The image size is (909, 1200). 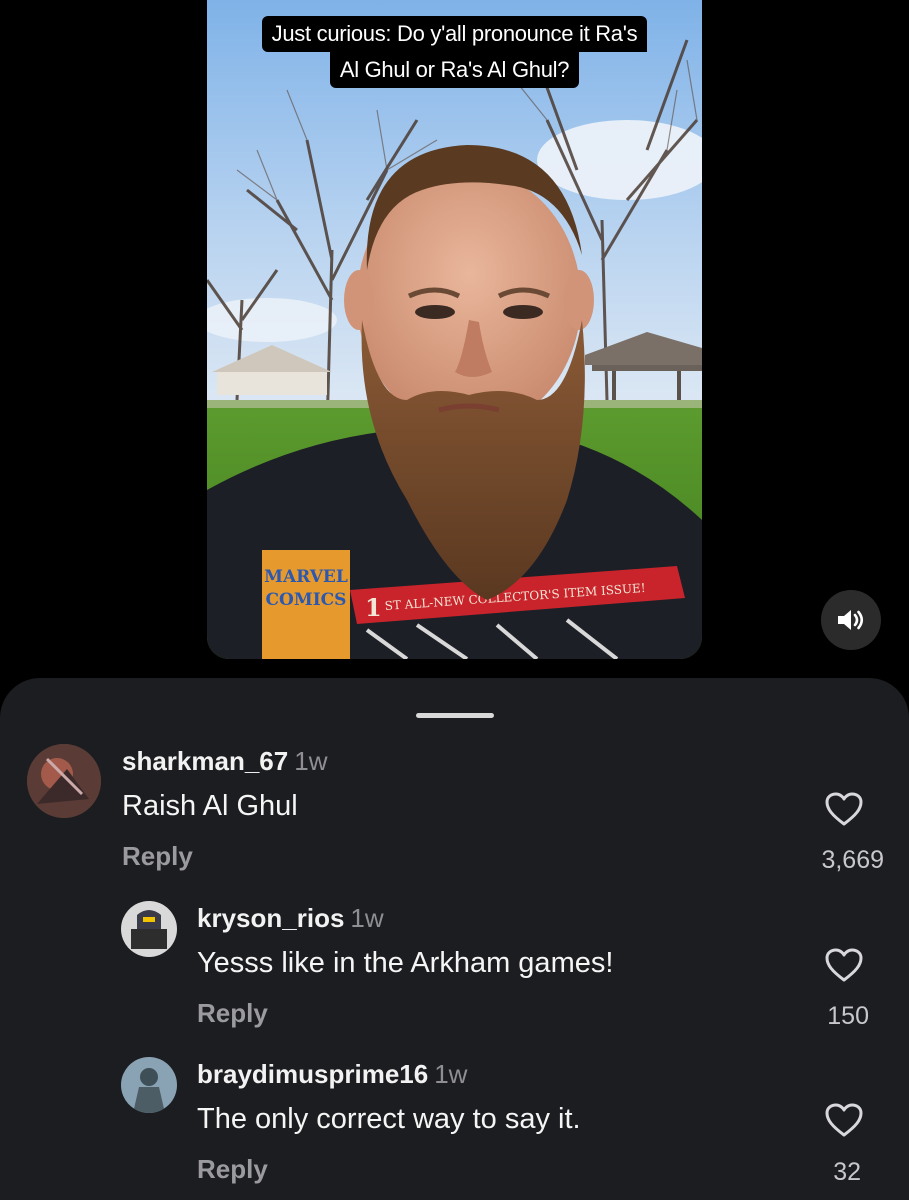 What do you see at coordinates (454, 70) in the screenshot?
I see `caption-line-2: Al Ghul or Ra's Al Ghul?` at bounding box center [454, 70].